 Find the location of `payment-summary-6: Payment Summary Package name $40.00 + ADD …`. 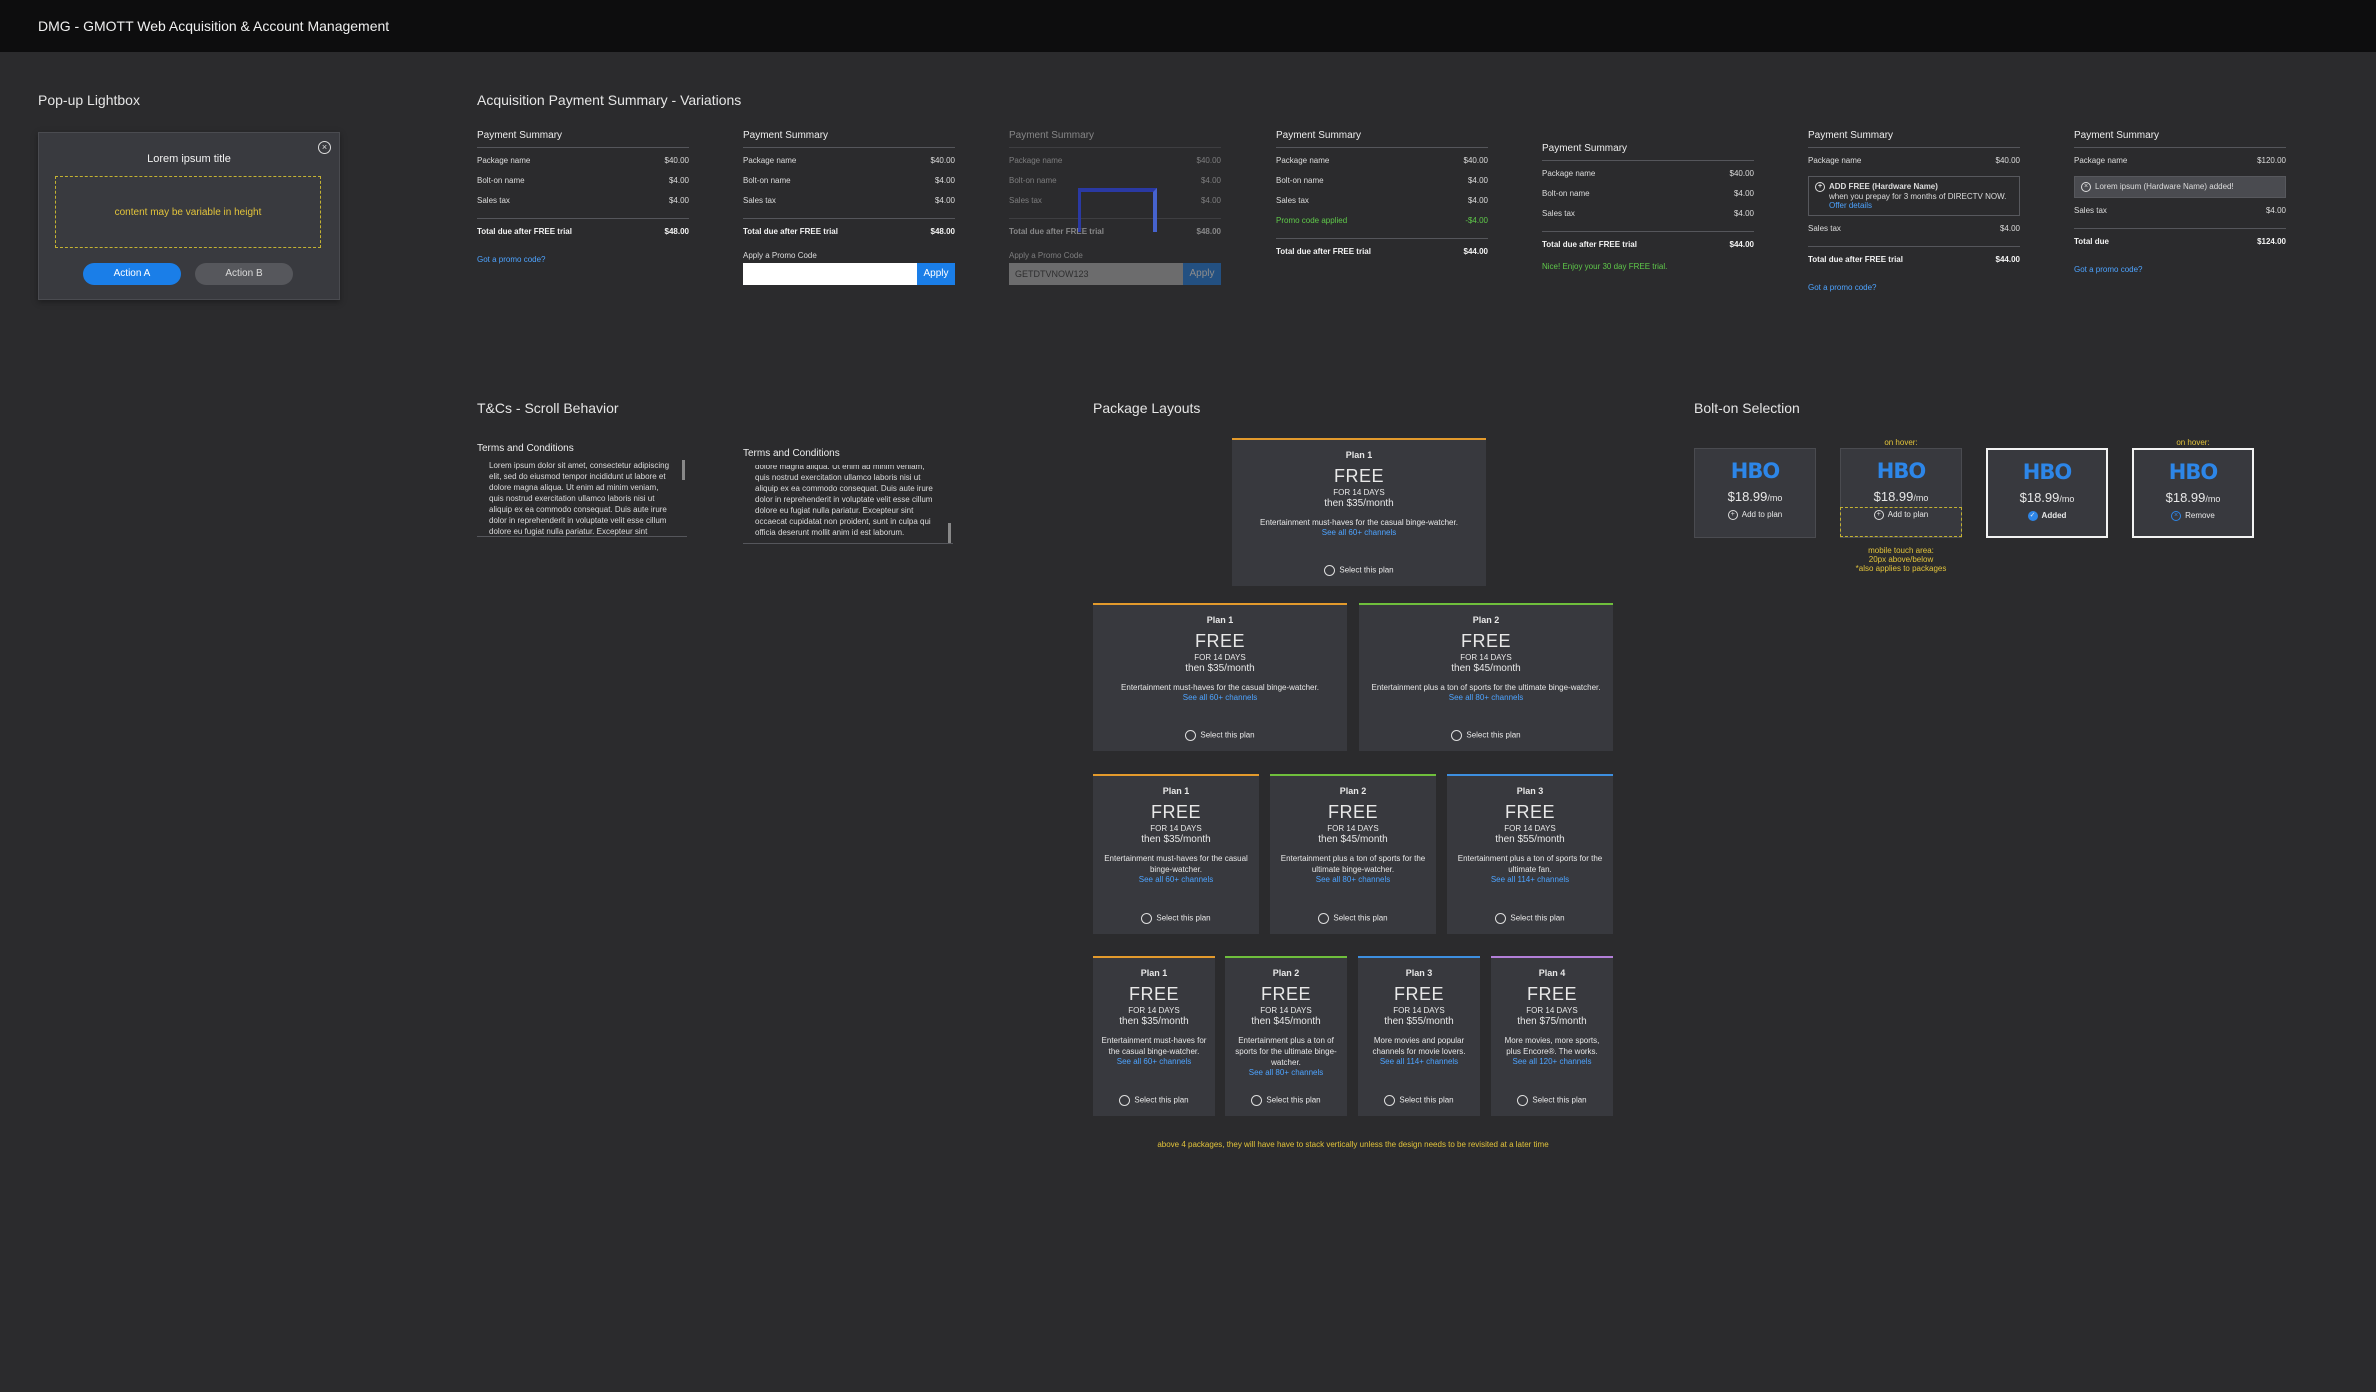

payment-summary-6: Payment Summary Package name $40.00 + ADD … is located at coordinates (1914, 211).